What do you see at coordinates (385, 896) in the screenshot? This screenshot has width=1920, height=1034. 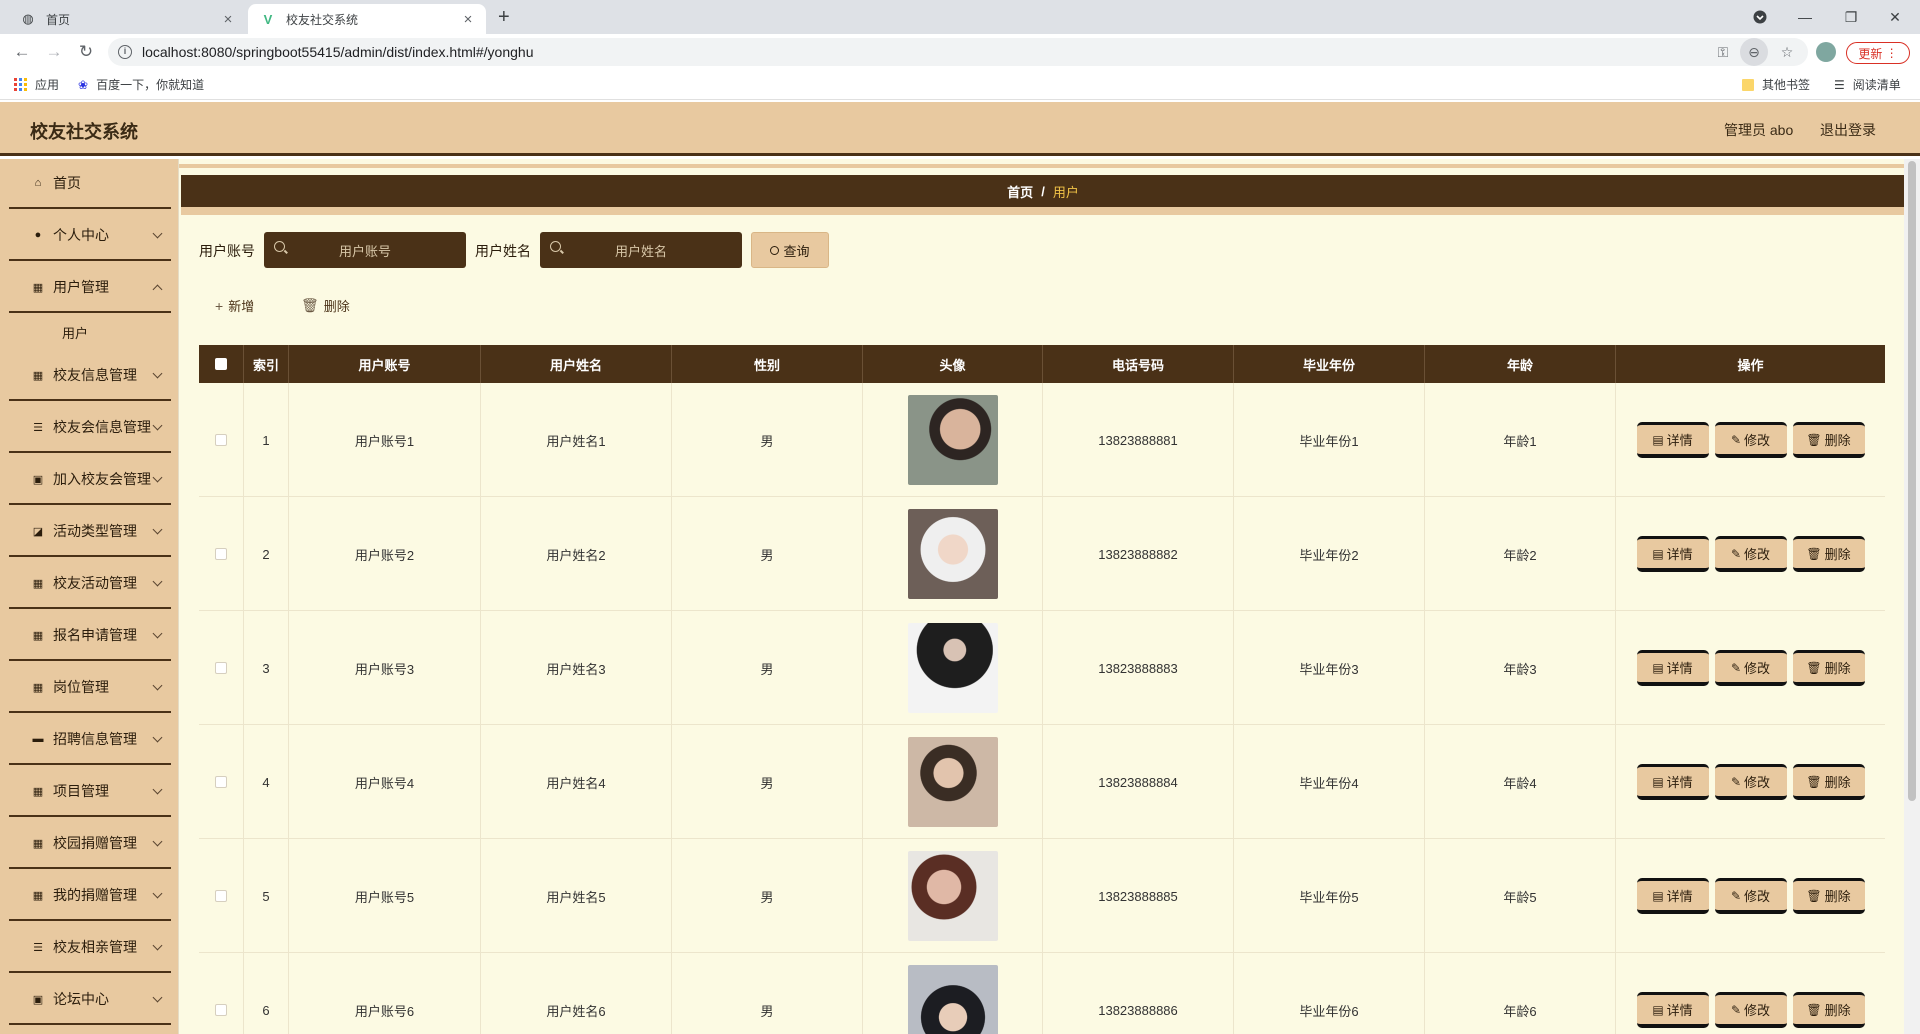 I see `account-cell: 用户账号5` at bounding box center [385, 896].